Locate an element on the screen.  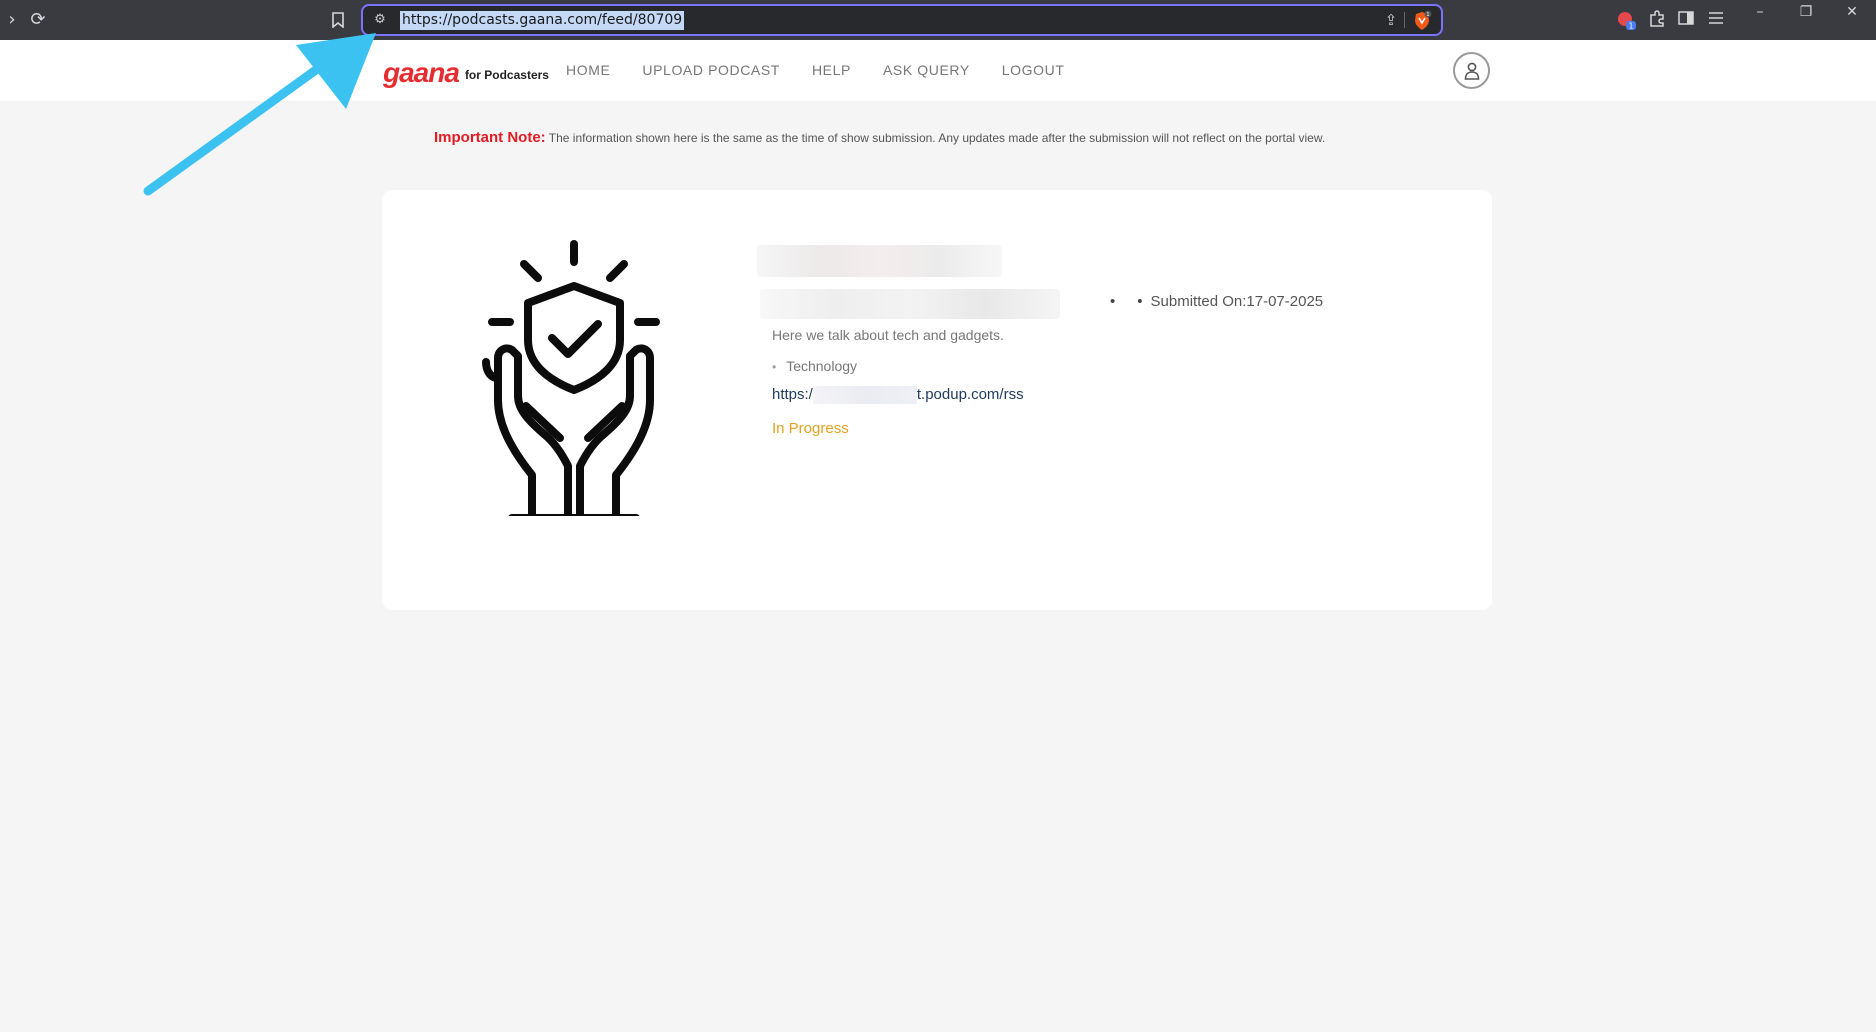
extensions-puzzle-icon is located at coordinates (1657, 20).